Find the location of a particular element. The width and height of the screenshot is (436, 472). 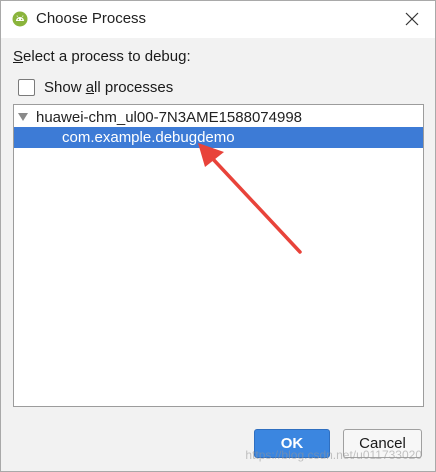

prompt-mnemonic: S is located at coordinates (18, 56).